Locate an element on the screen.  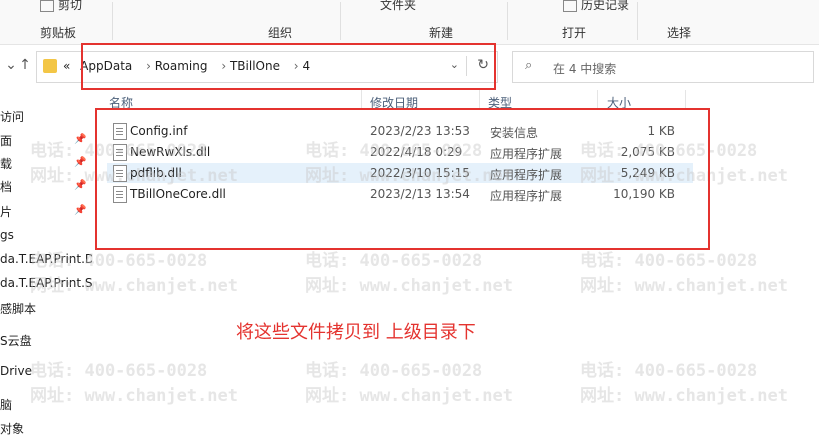
file-date: 2023/2/13 13:54 is located at coordinates (420, 194).